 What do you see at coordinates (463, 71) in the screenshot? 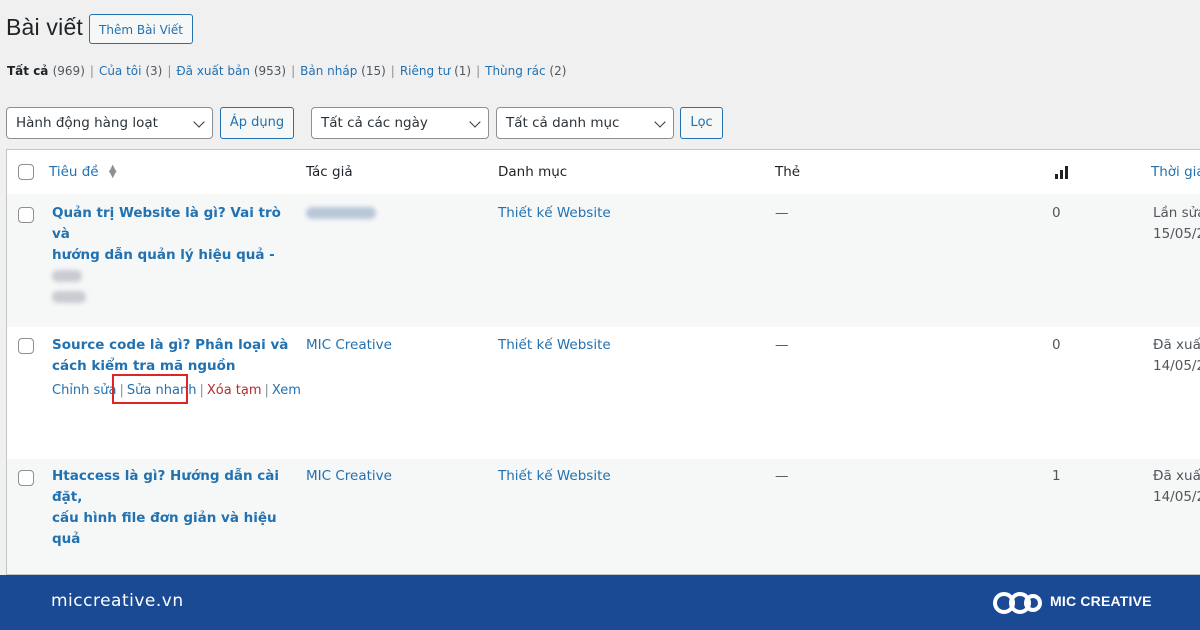
I see `filter-private-count: (1)` at bounding box center [463, 71].